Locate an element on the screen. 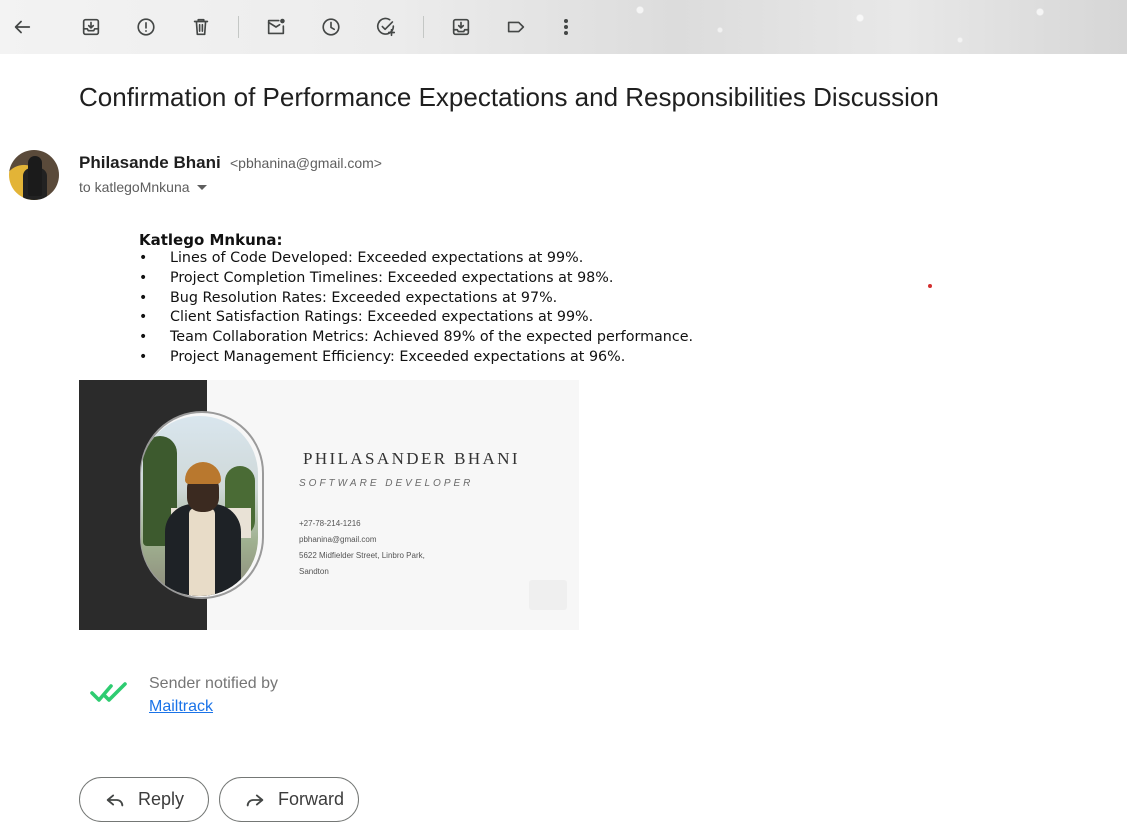 This screenshot has height=836, width=1127. label-icon is located at coordinates (516, 27).